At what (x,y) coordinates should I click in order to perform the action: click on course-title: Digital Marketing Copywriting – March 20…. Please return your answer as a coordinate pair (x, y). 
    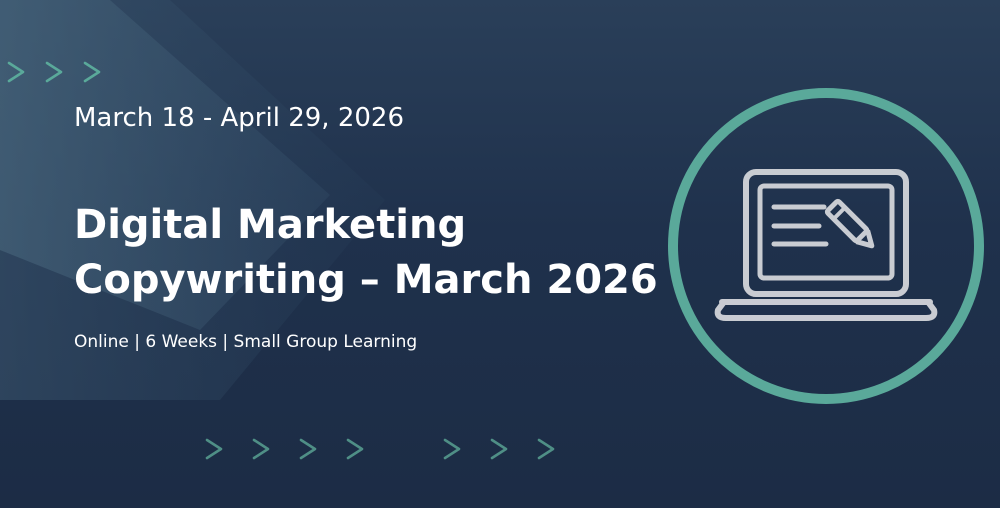
    Looking at the image, I should click on (369, 253).